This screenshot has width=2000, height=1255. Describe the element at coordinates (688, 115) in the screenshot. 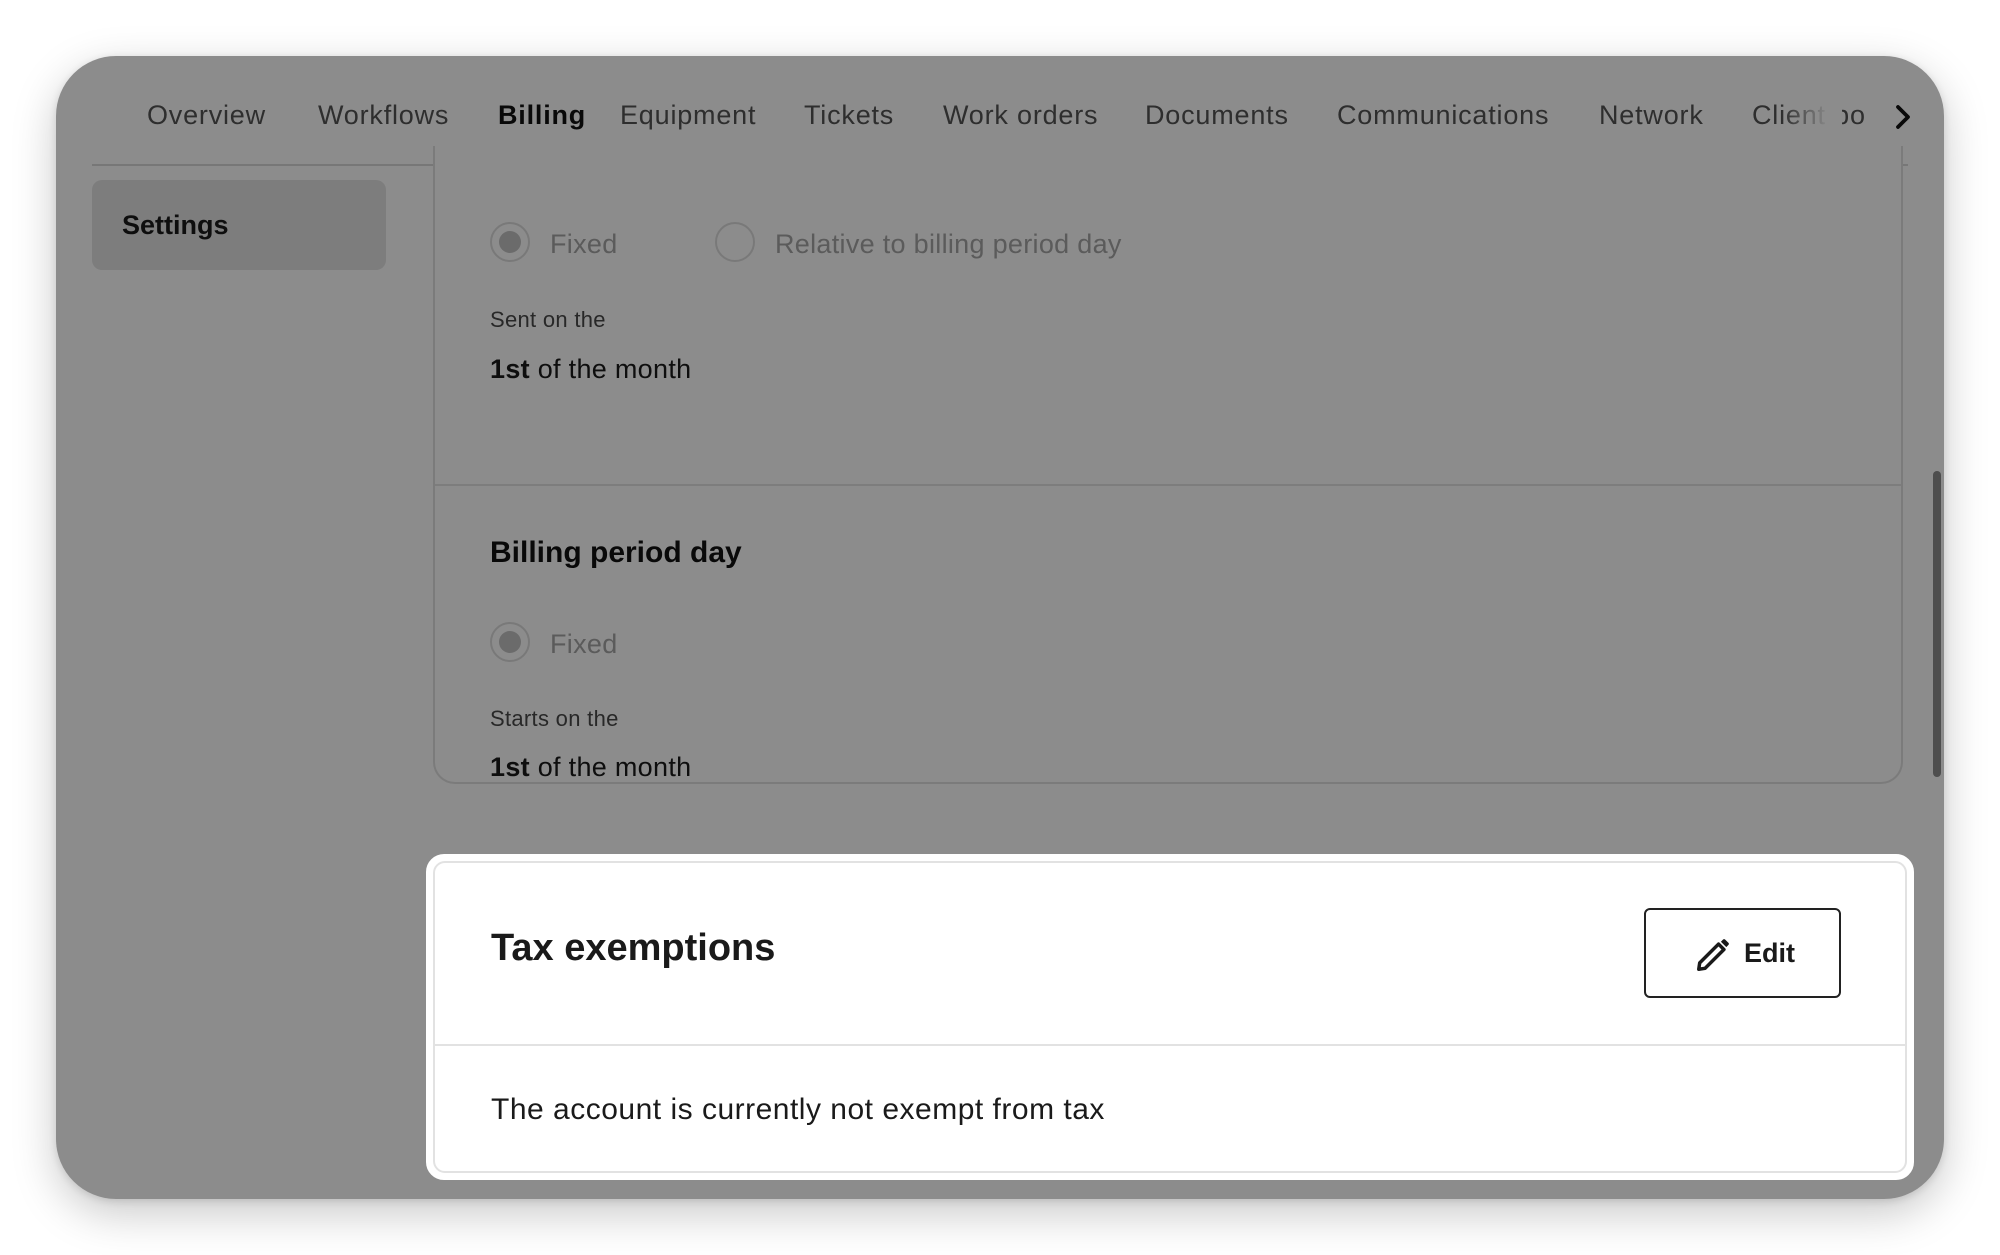

I see `tab-equipment: Equipment` at that location.